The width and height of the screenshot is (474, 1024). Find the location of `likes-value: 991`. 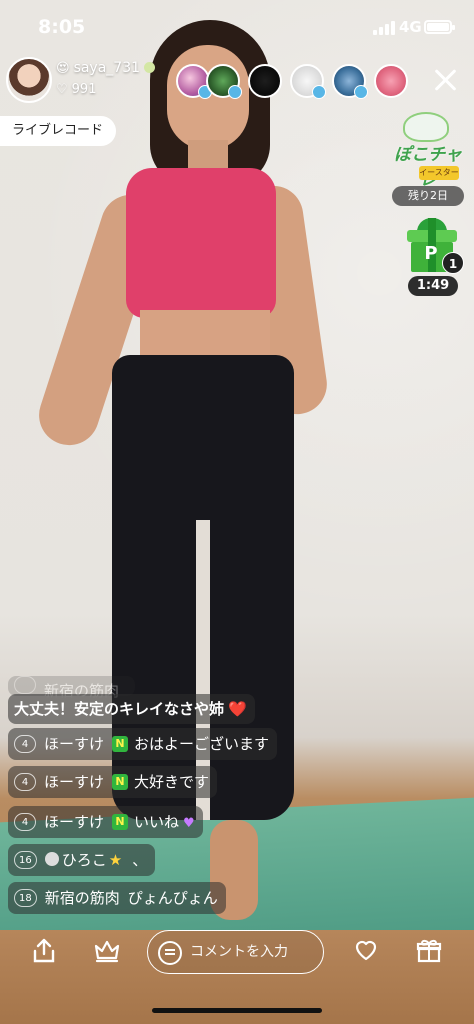

likes-value: 991 is located at coordinates (84, 89).